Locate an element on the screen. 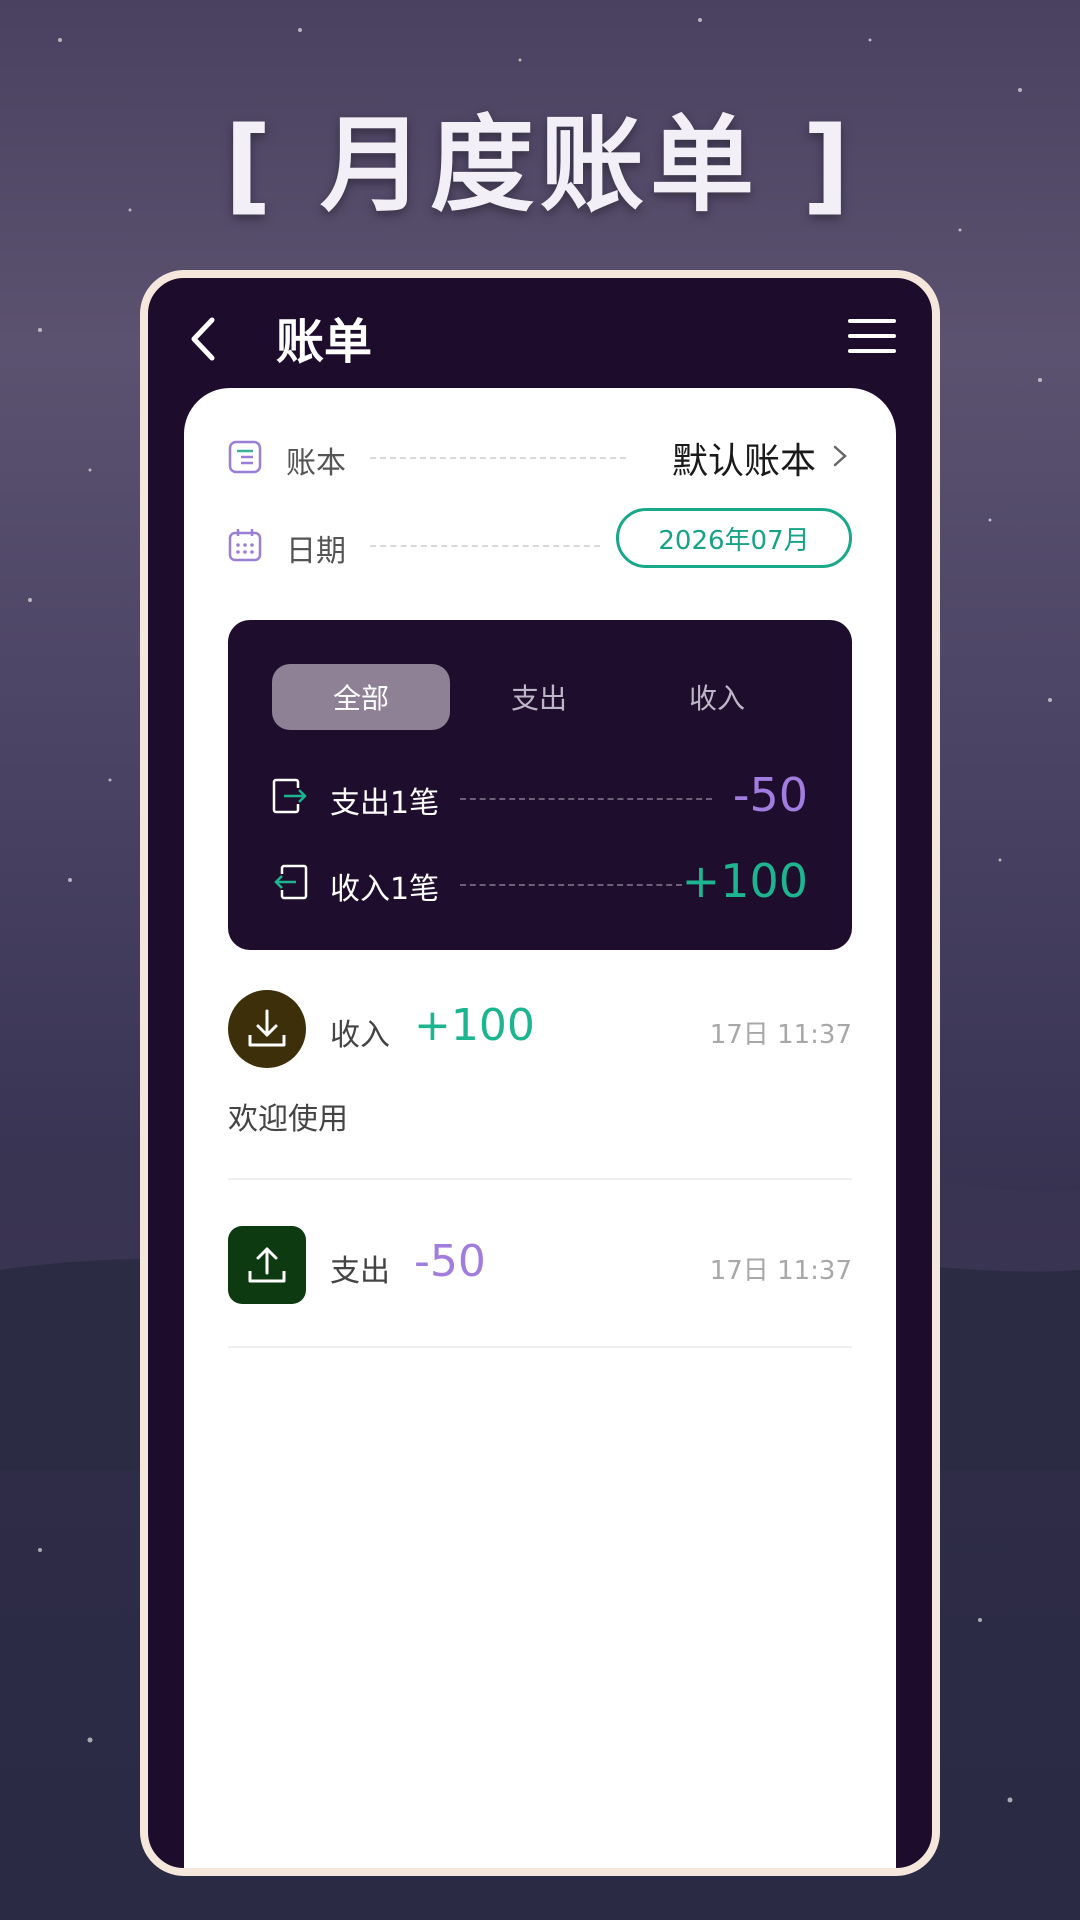  expense-out-icon is located at coordinates (289, 796).